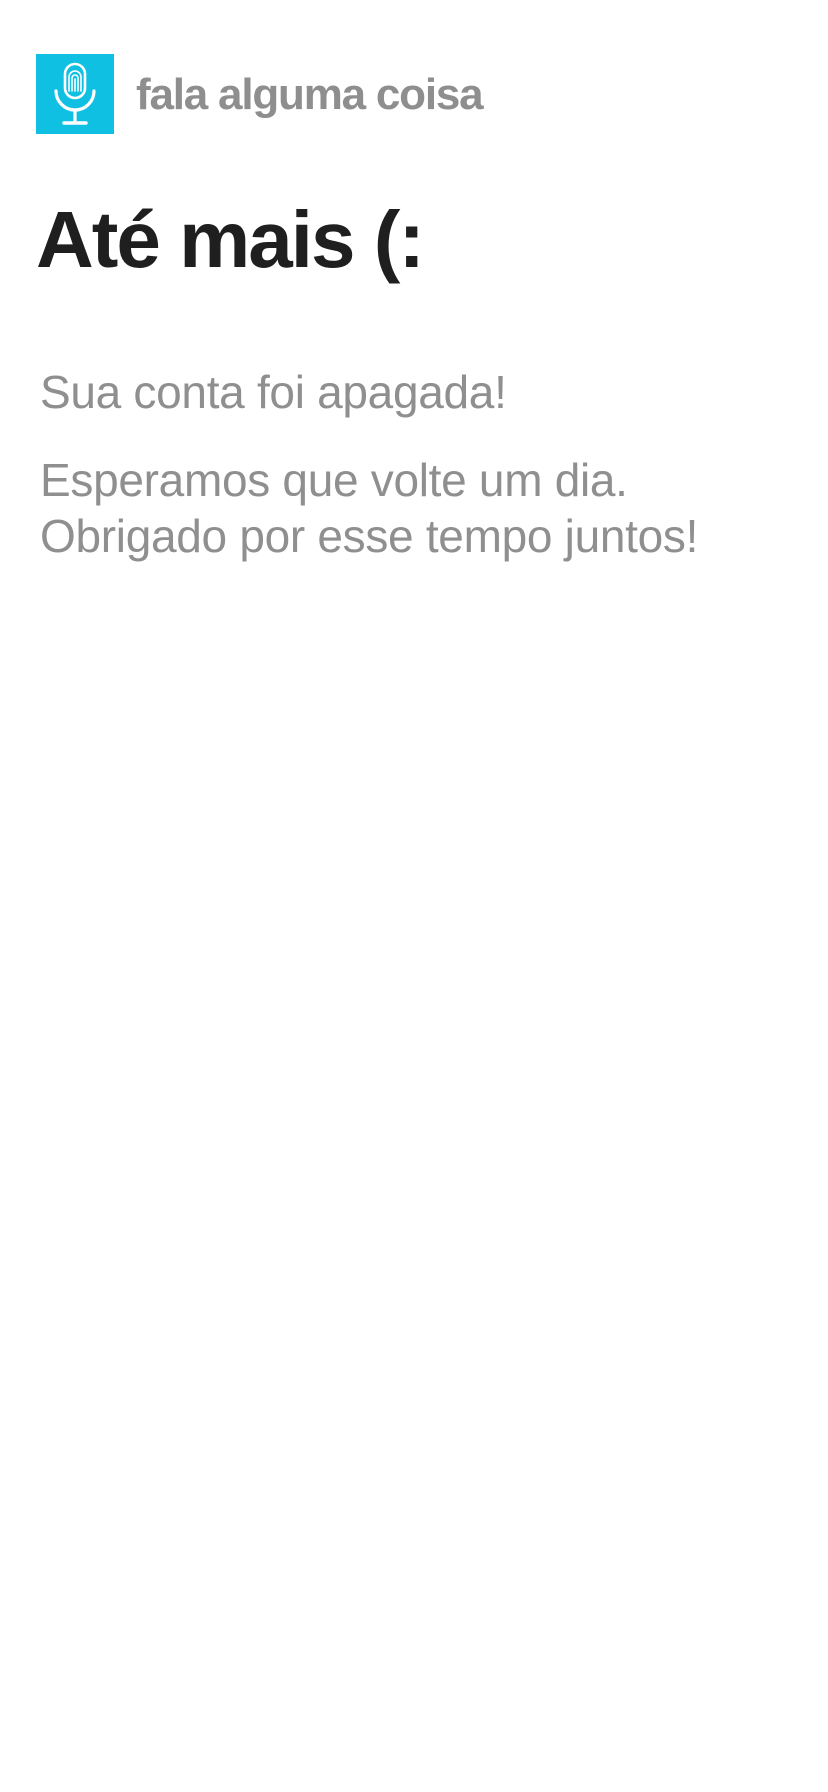  Describe the element at coordinates (273, 392) in the screenshot. I see `account-deleted-message: Sua conta foi apagada!` at that location.